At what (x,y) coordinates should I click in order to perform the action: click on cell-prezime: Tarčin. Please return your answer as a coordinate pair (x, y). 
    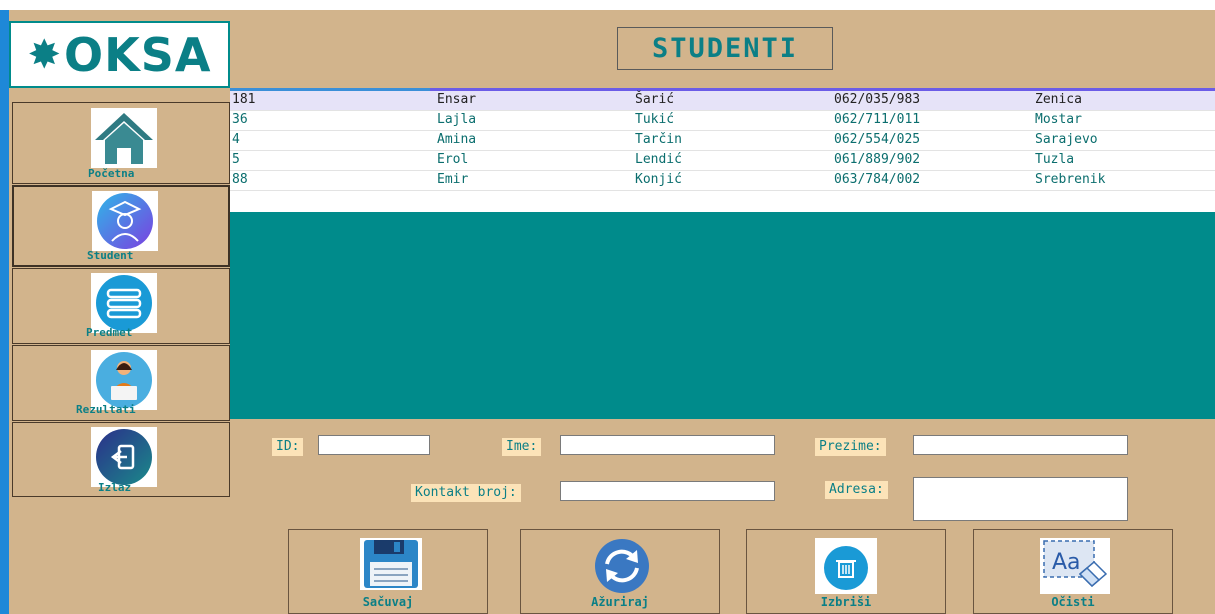
    Looking at the image, I should click on (658, 139).